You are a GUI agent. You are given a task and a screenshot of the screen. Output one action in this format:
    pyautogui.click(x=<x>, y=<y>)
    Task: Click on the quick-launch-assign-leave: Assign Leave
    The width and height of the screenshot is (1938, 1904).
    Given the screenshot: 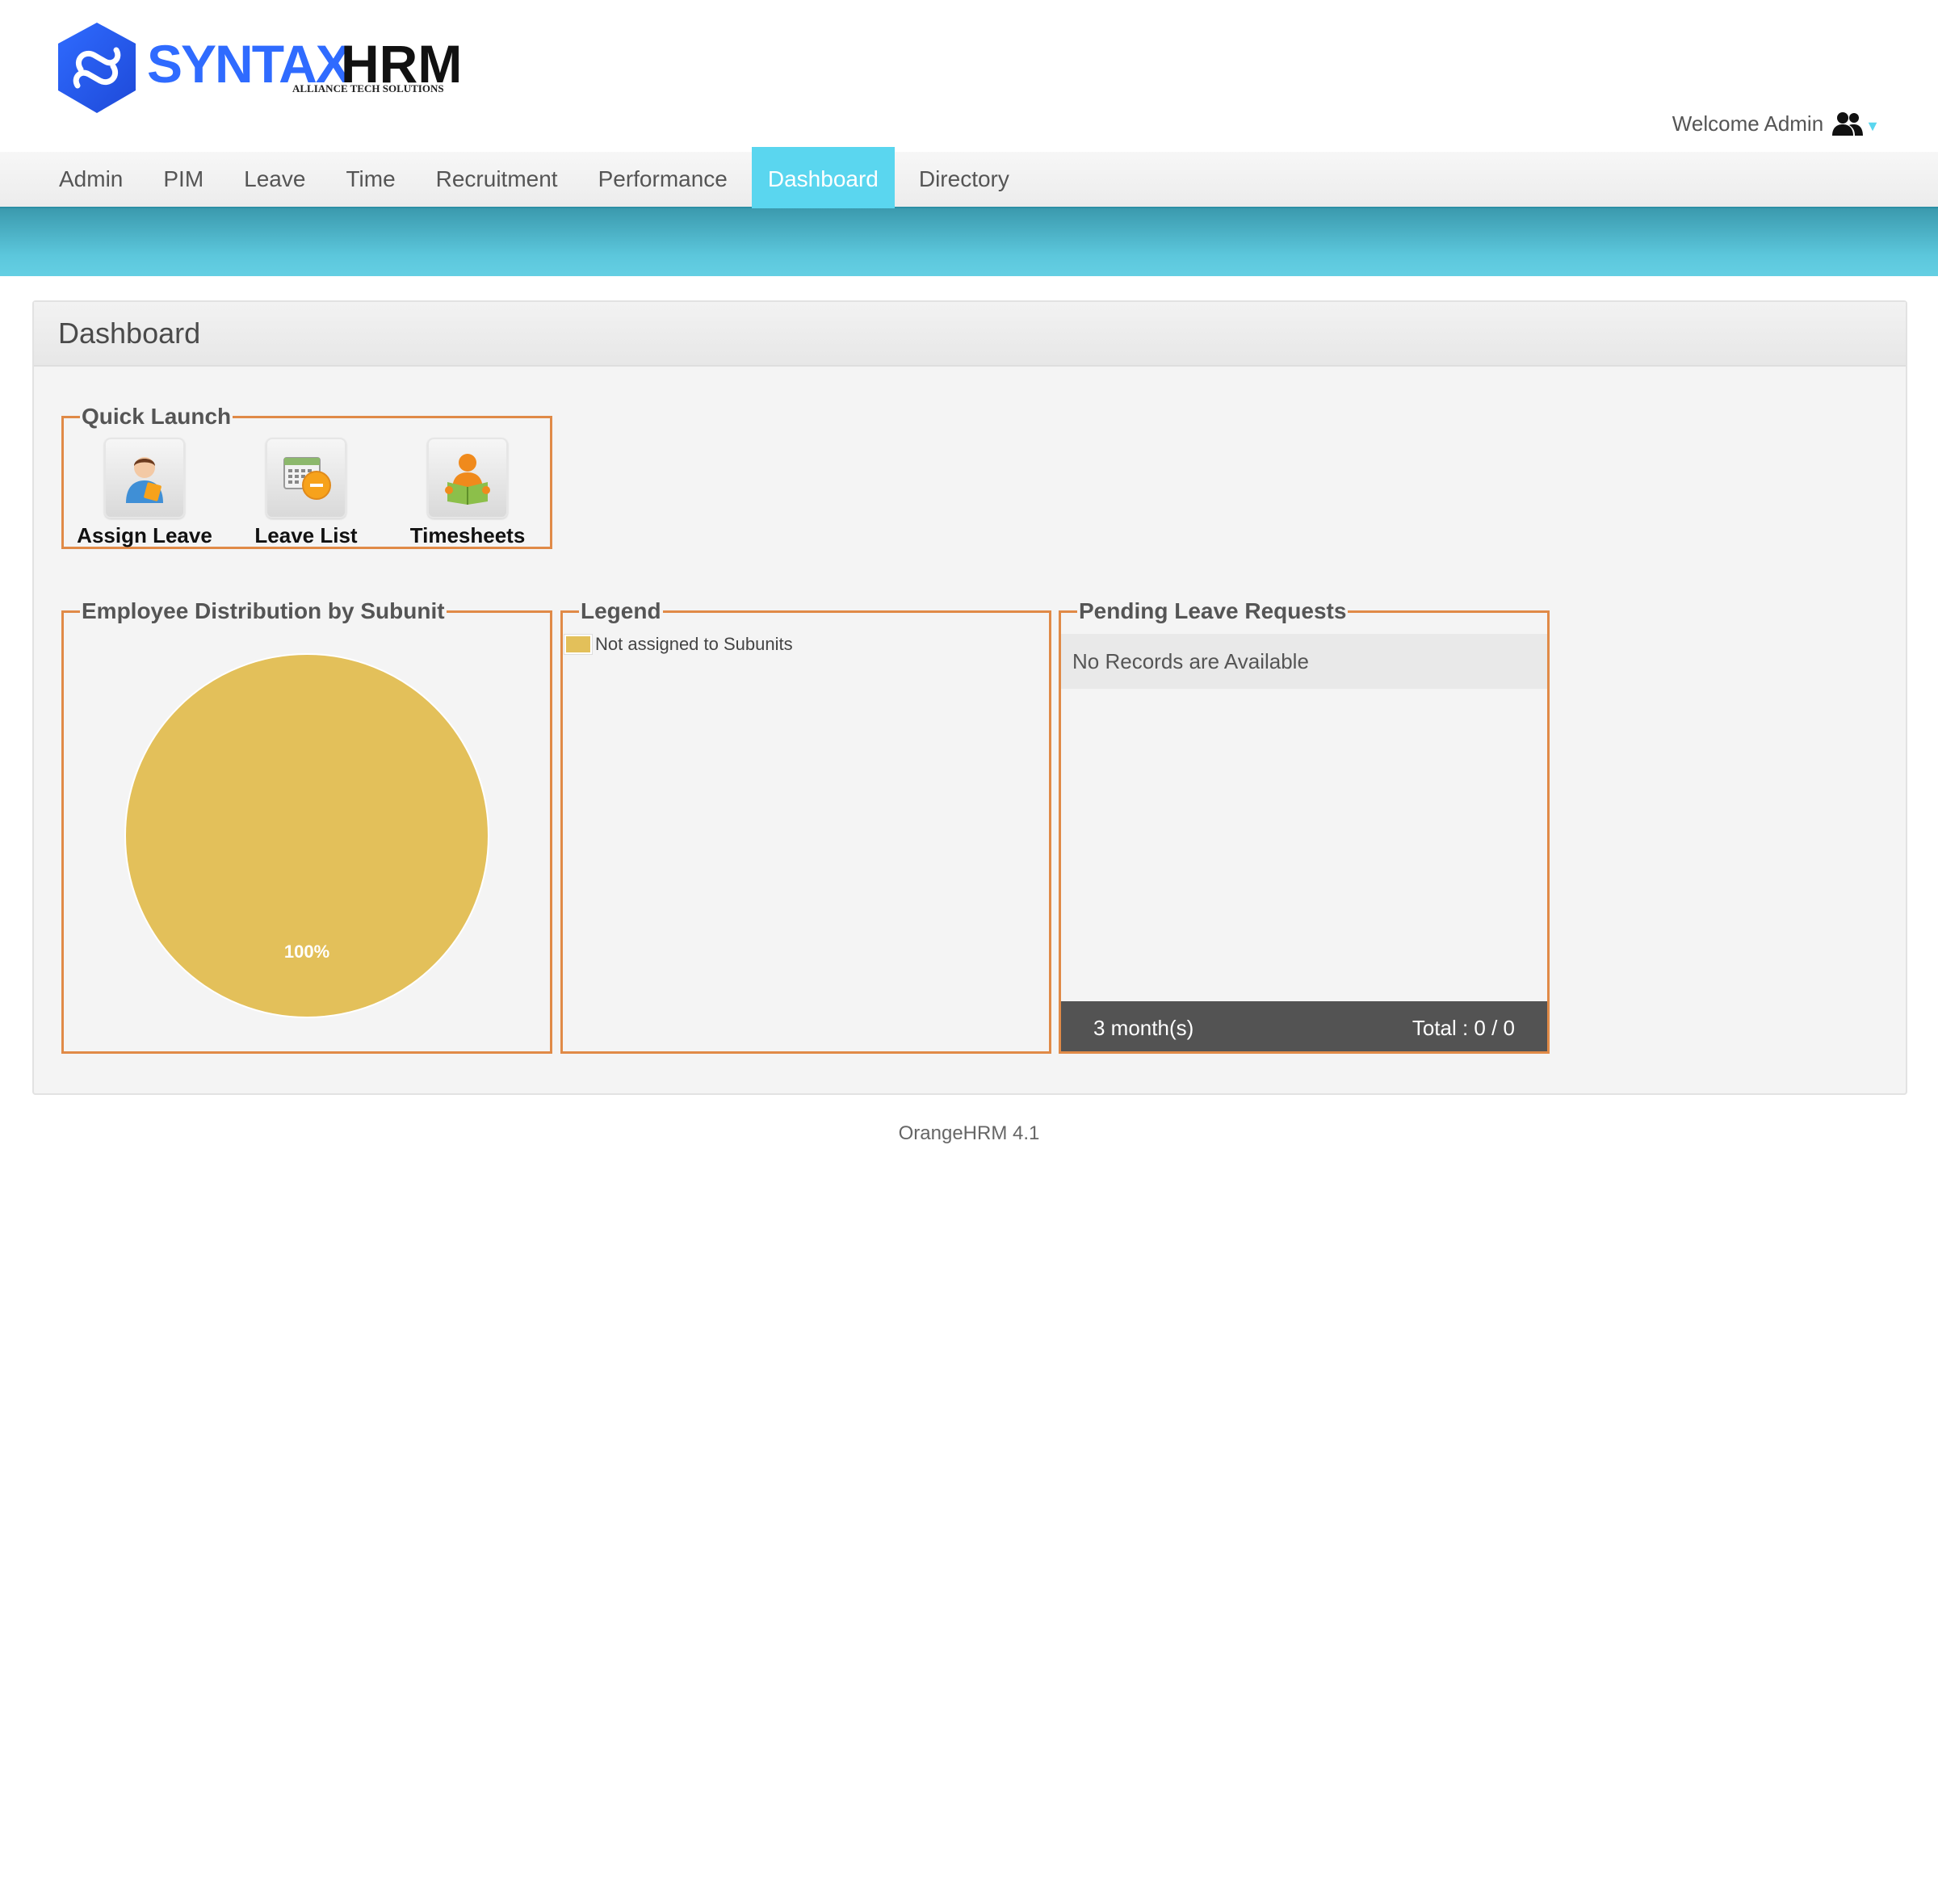 What is the action you would take?
    pyautogui.click(x=145, y=493)
    